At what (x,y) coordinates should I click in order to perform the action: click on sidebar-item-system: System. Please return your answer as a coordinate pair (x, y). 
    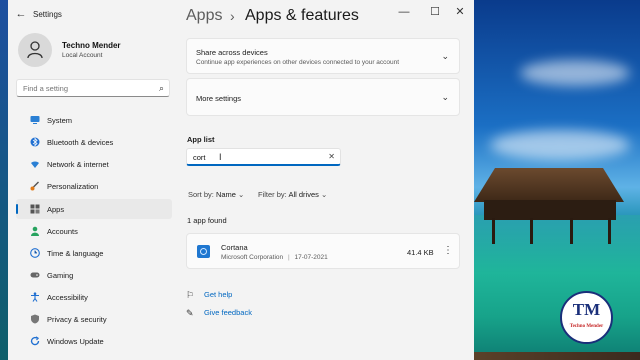
    Looking at the image, I should click on (94, 120).